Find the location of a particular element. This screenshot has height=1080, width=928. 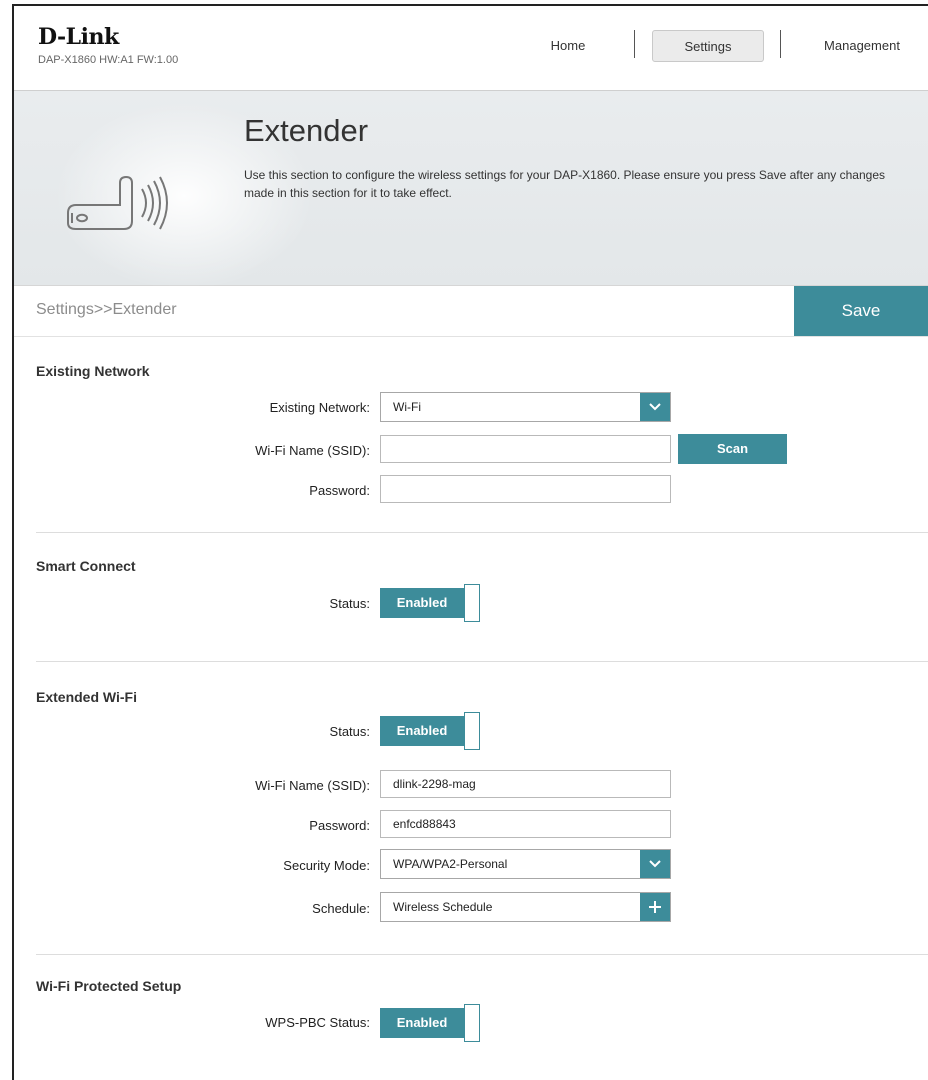

schedule-value: Wireless Schedule is located at coordinates (443, 907).